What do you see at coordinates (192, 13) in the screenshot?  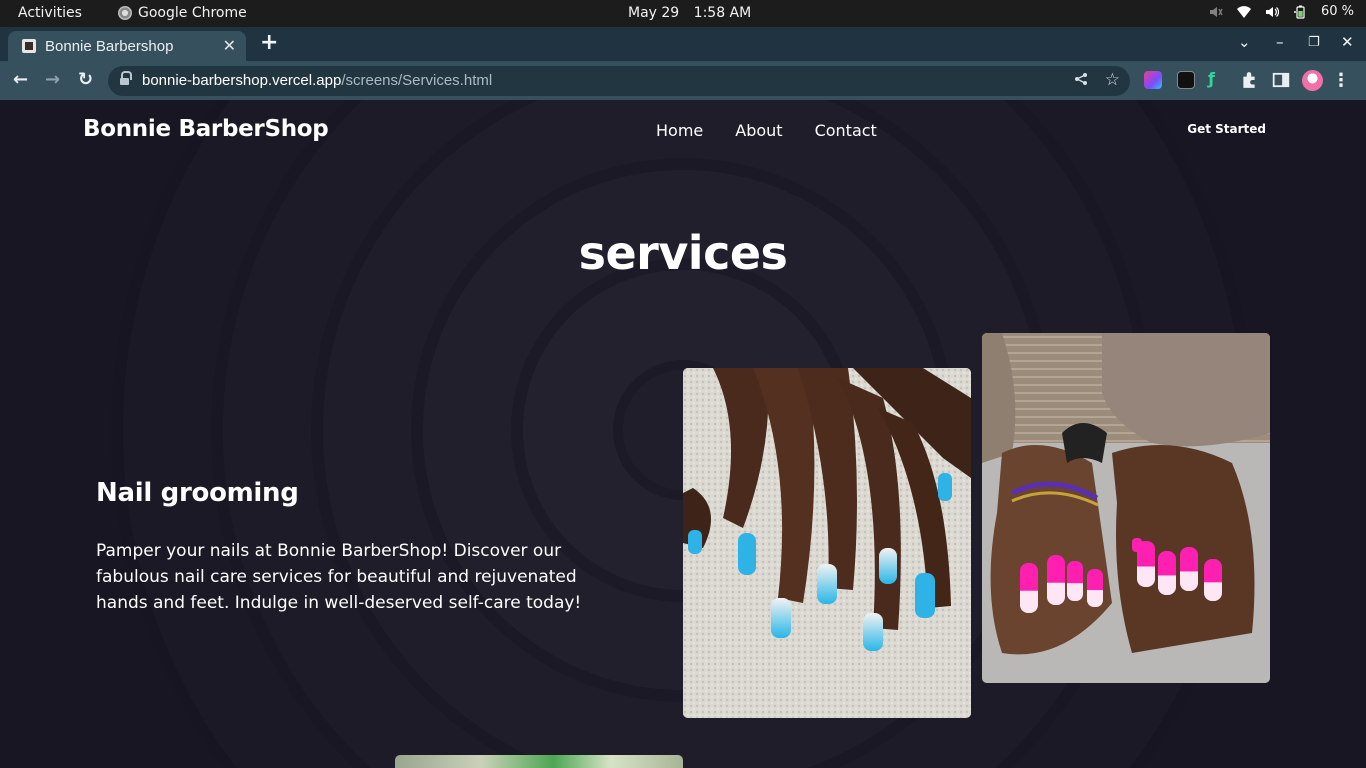 I see `app-name: Google Chrome` at bounding box center [192, 13].